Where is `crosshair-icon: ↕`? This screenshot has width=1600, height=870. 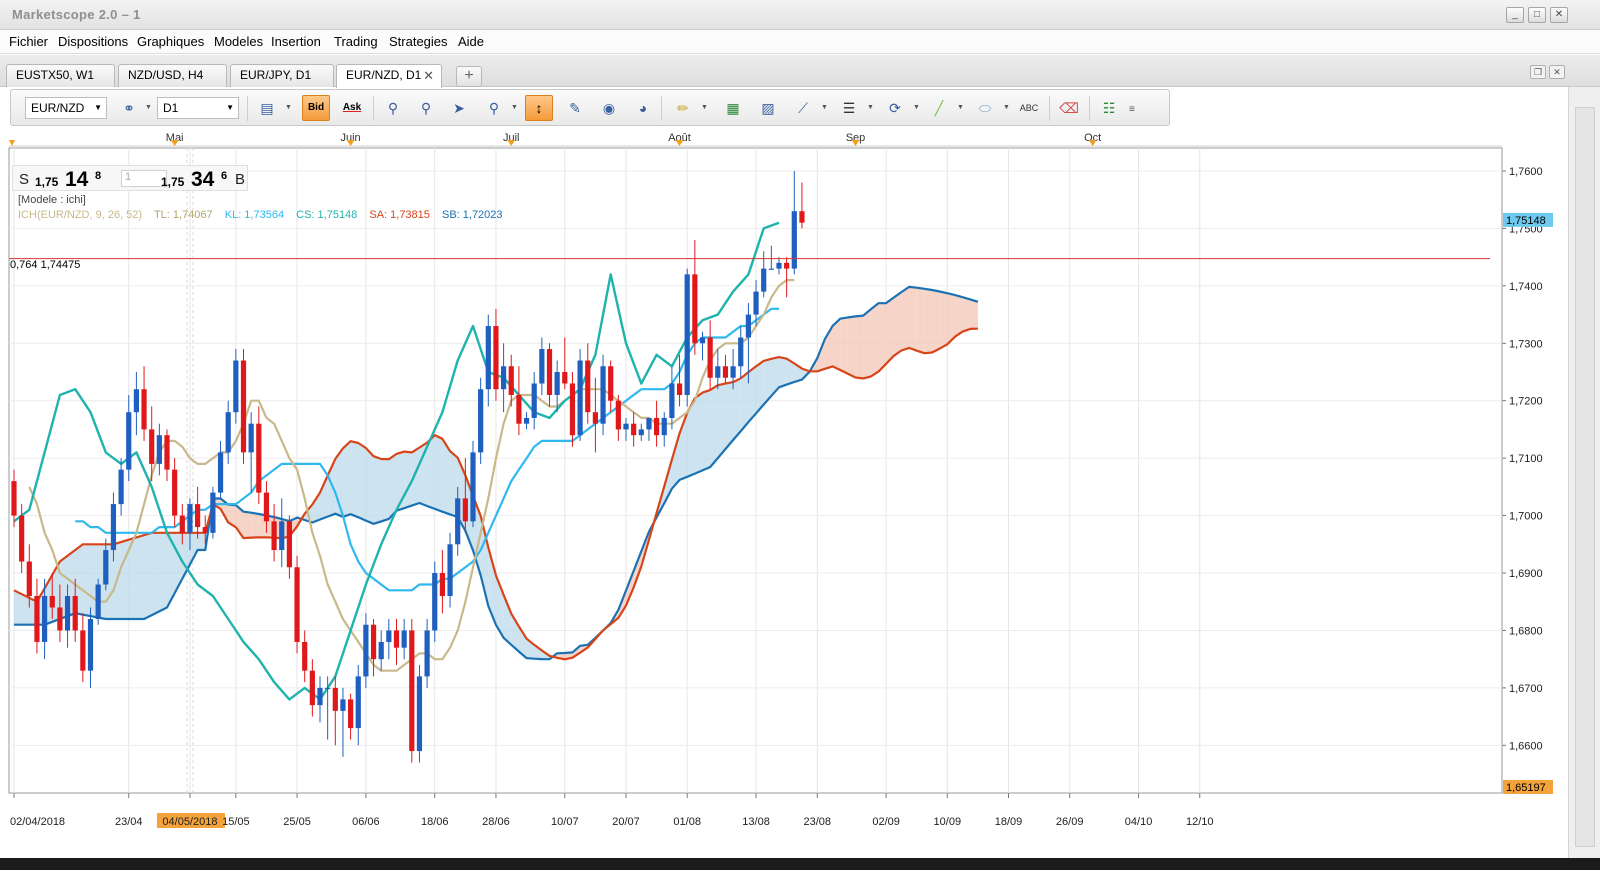
crosshair-icon: ↕ is located at coordinates (539, 108).